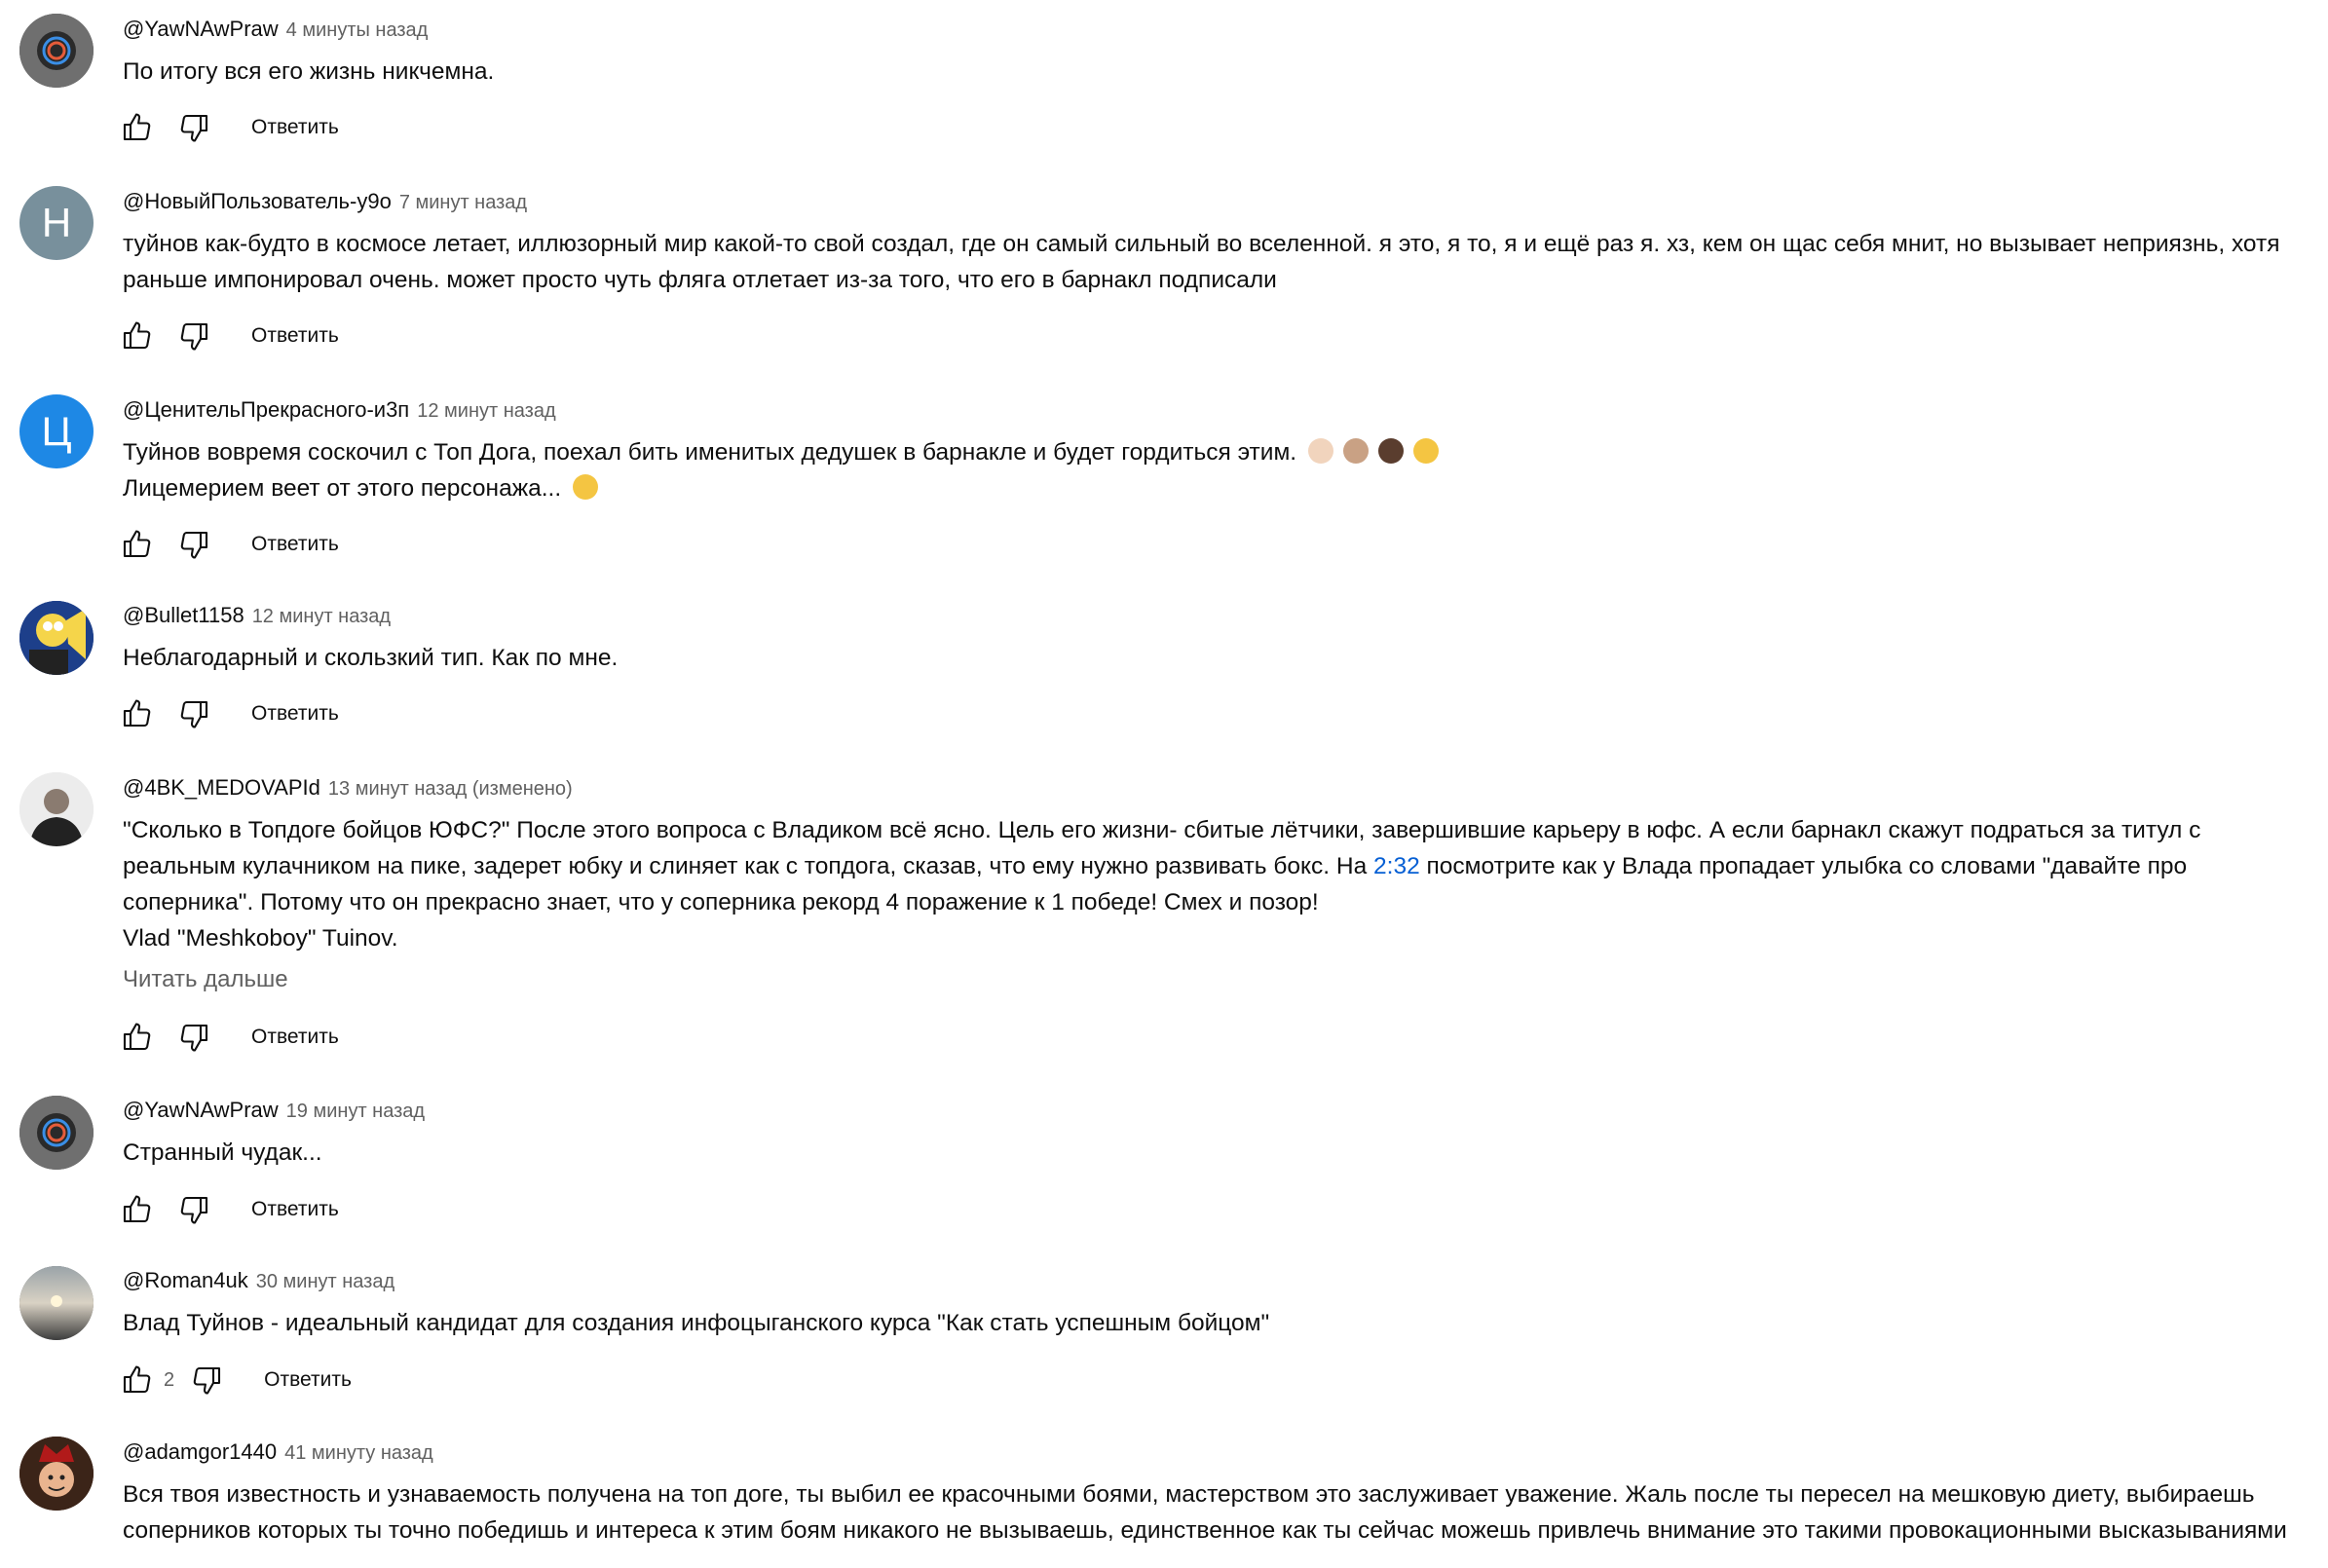 The width and height of the screenshot is (2328, 1568). What do you see at coordinates (309, 71) in the screenshot?
I see `comment-text: По итогу вся его жизнь никчемна.` at bounding box center [309, 71].